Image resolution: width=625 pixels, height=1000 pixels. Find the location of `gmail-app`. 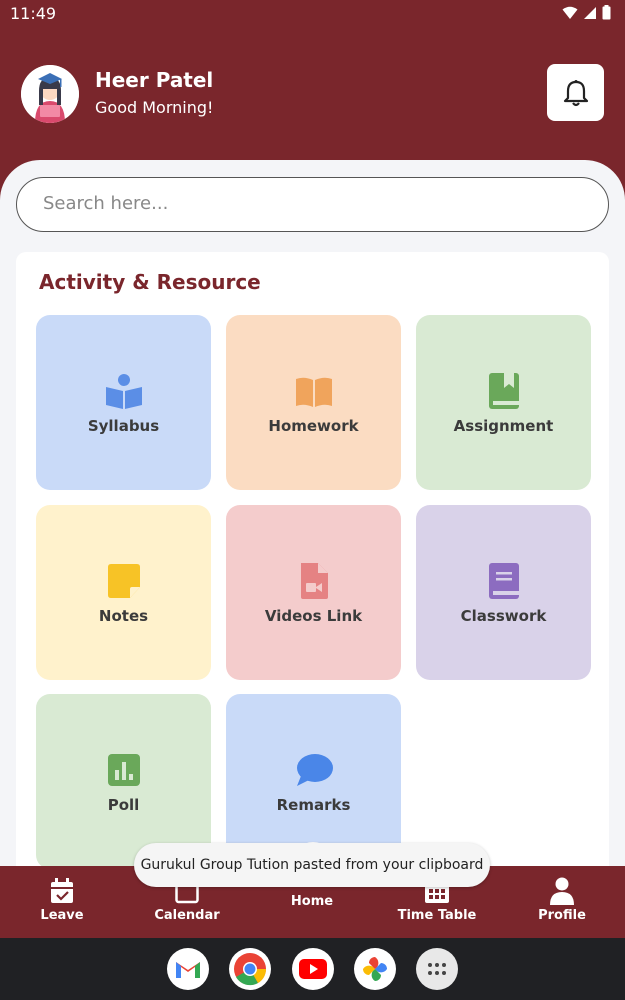

gmail-app is located at coordinates (188, 969).